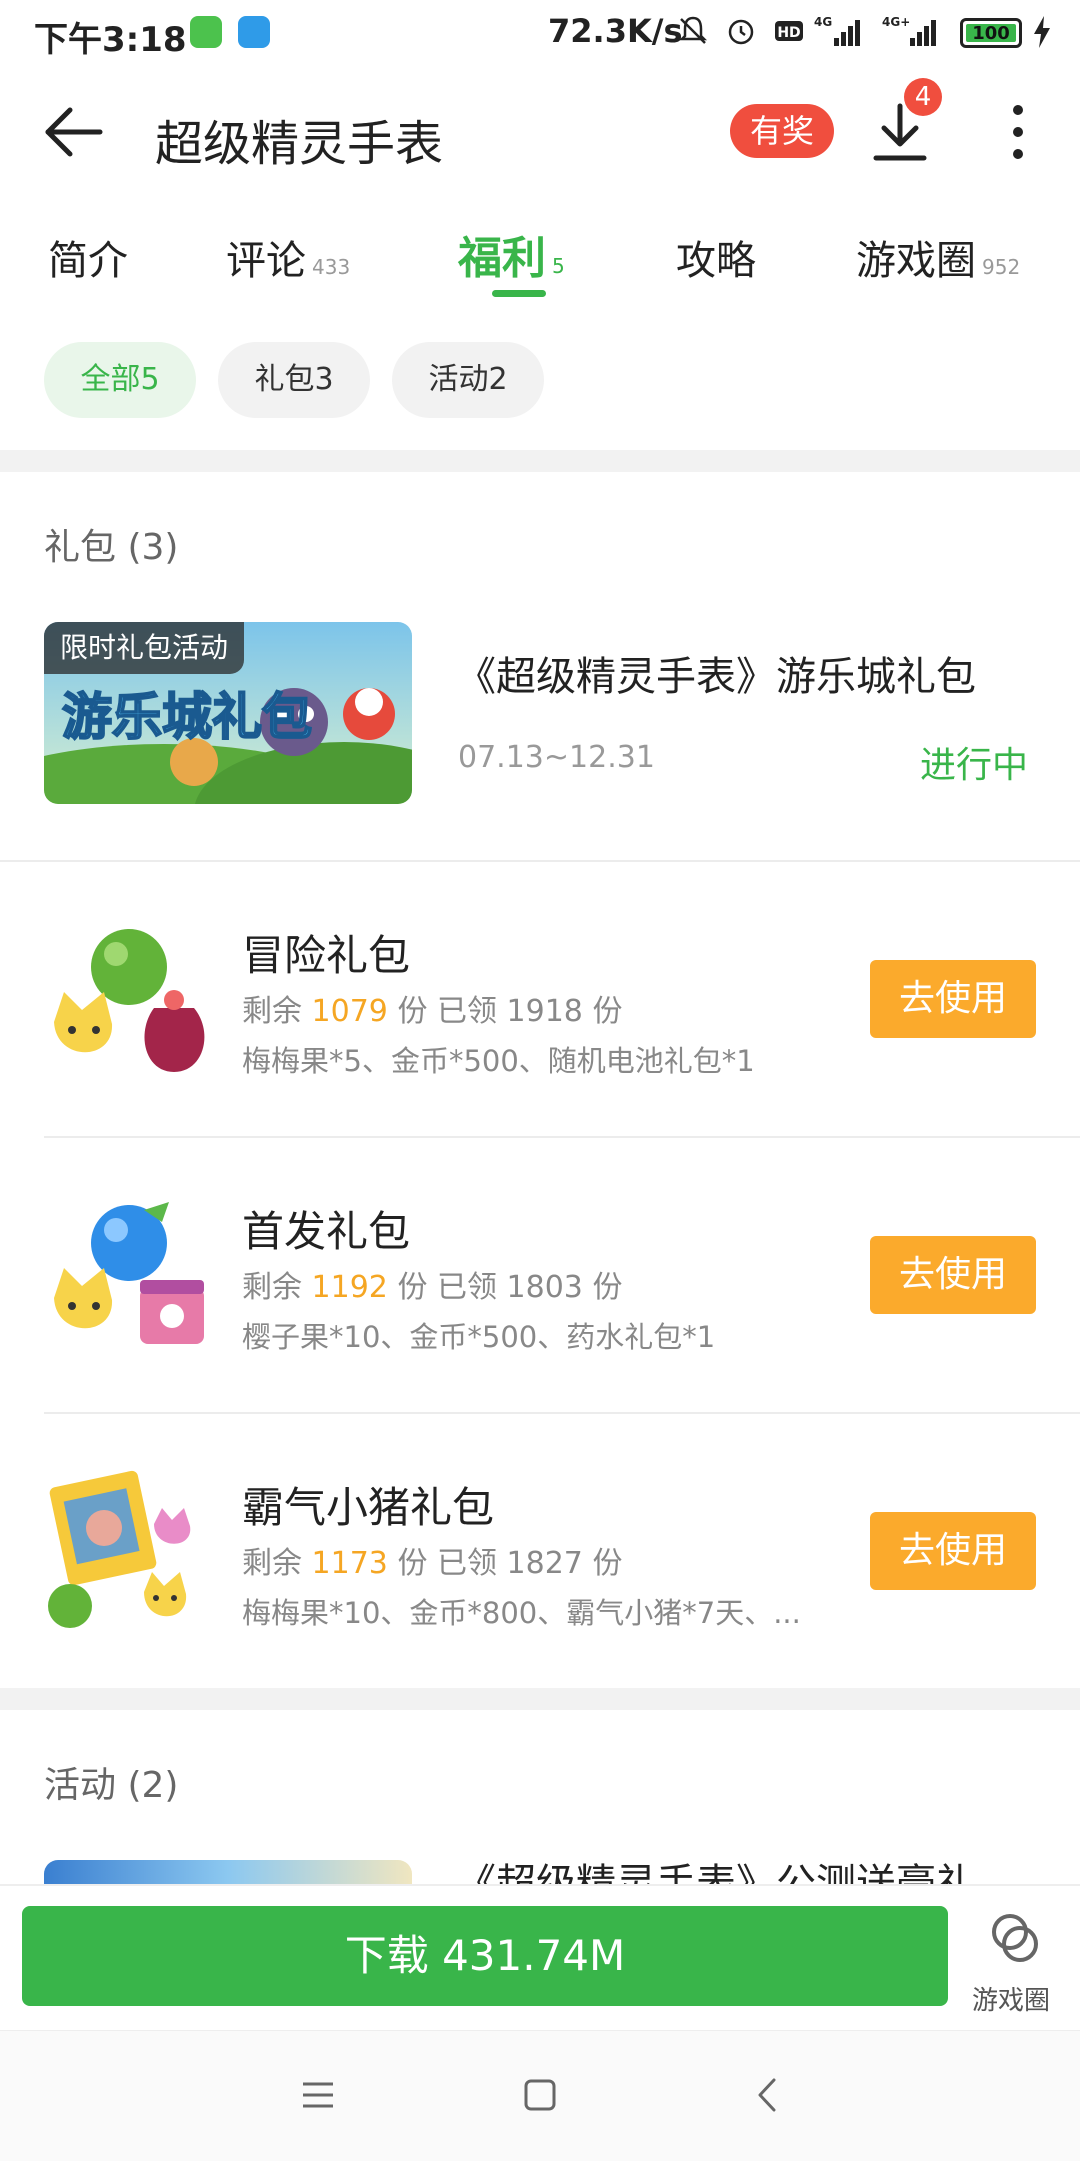 This screenshot has width=1080, height=2161. I want to click on filter-all-chip: 全部5, so click(120, 380).